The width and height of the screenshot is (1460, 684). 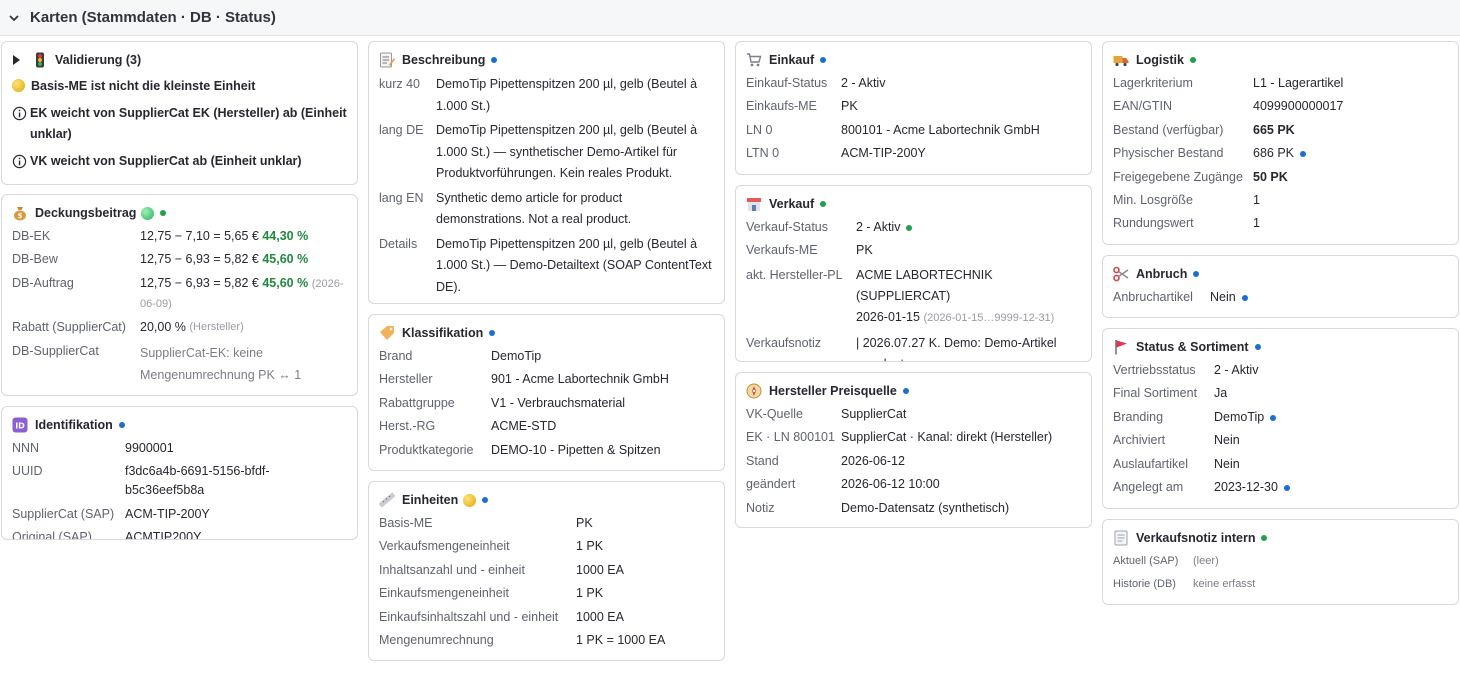 I want to click on svg-text: ID, so click(x=20, y=426).